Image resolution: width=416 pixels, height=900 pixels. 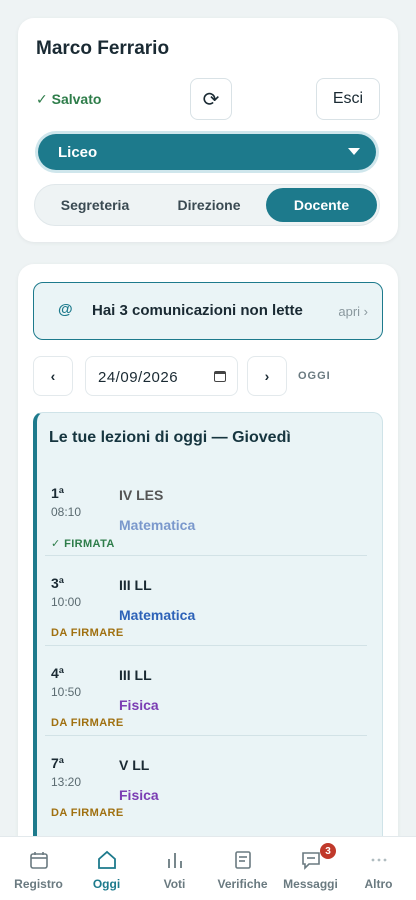 I want to click on saved-status: ✓ Salvato, so click(x=69, y=99).